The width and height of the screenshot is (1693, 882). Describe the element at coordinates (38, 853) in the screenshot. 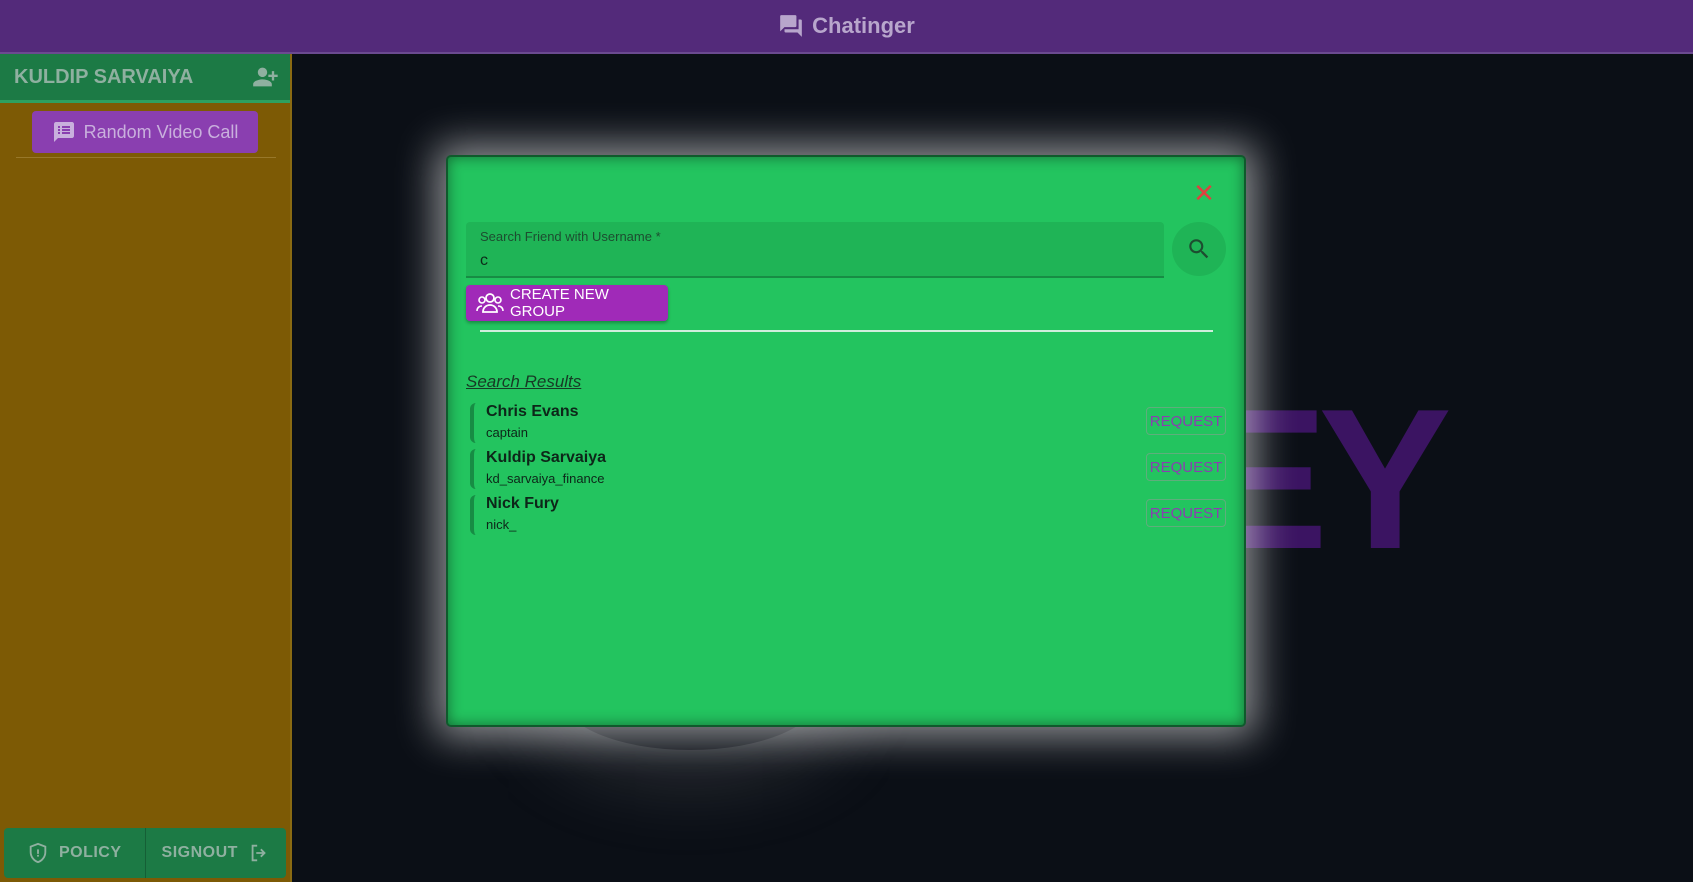

I see `shield-icon` at that location.